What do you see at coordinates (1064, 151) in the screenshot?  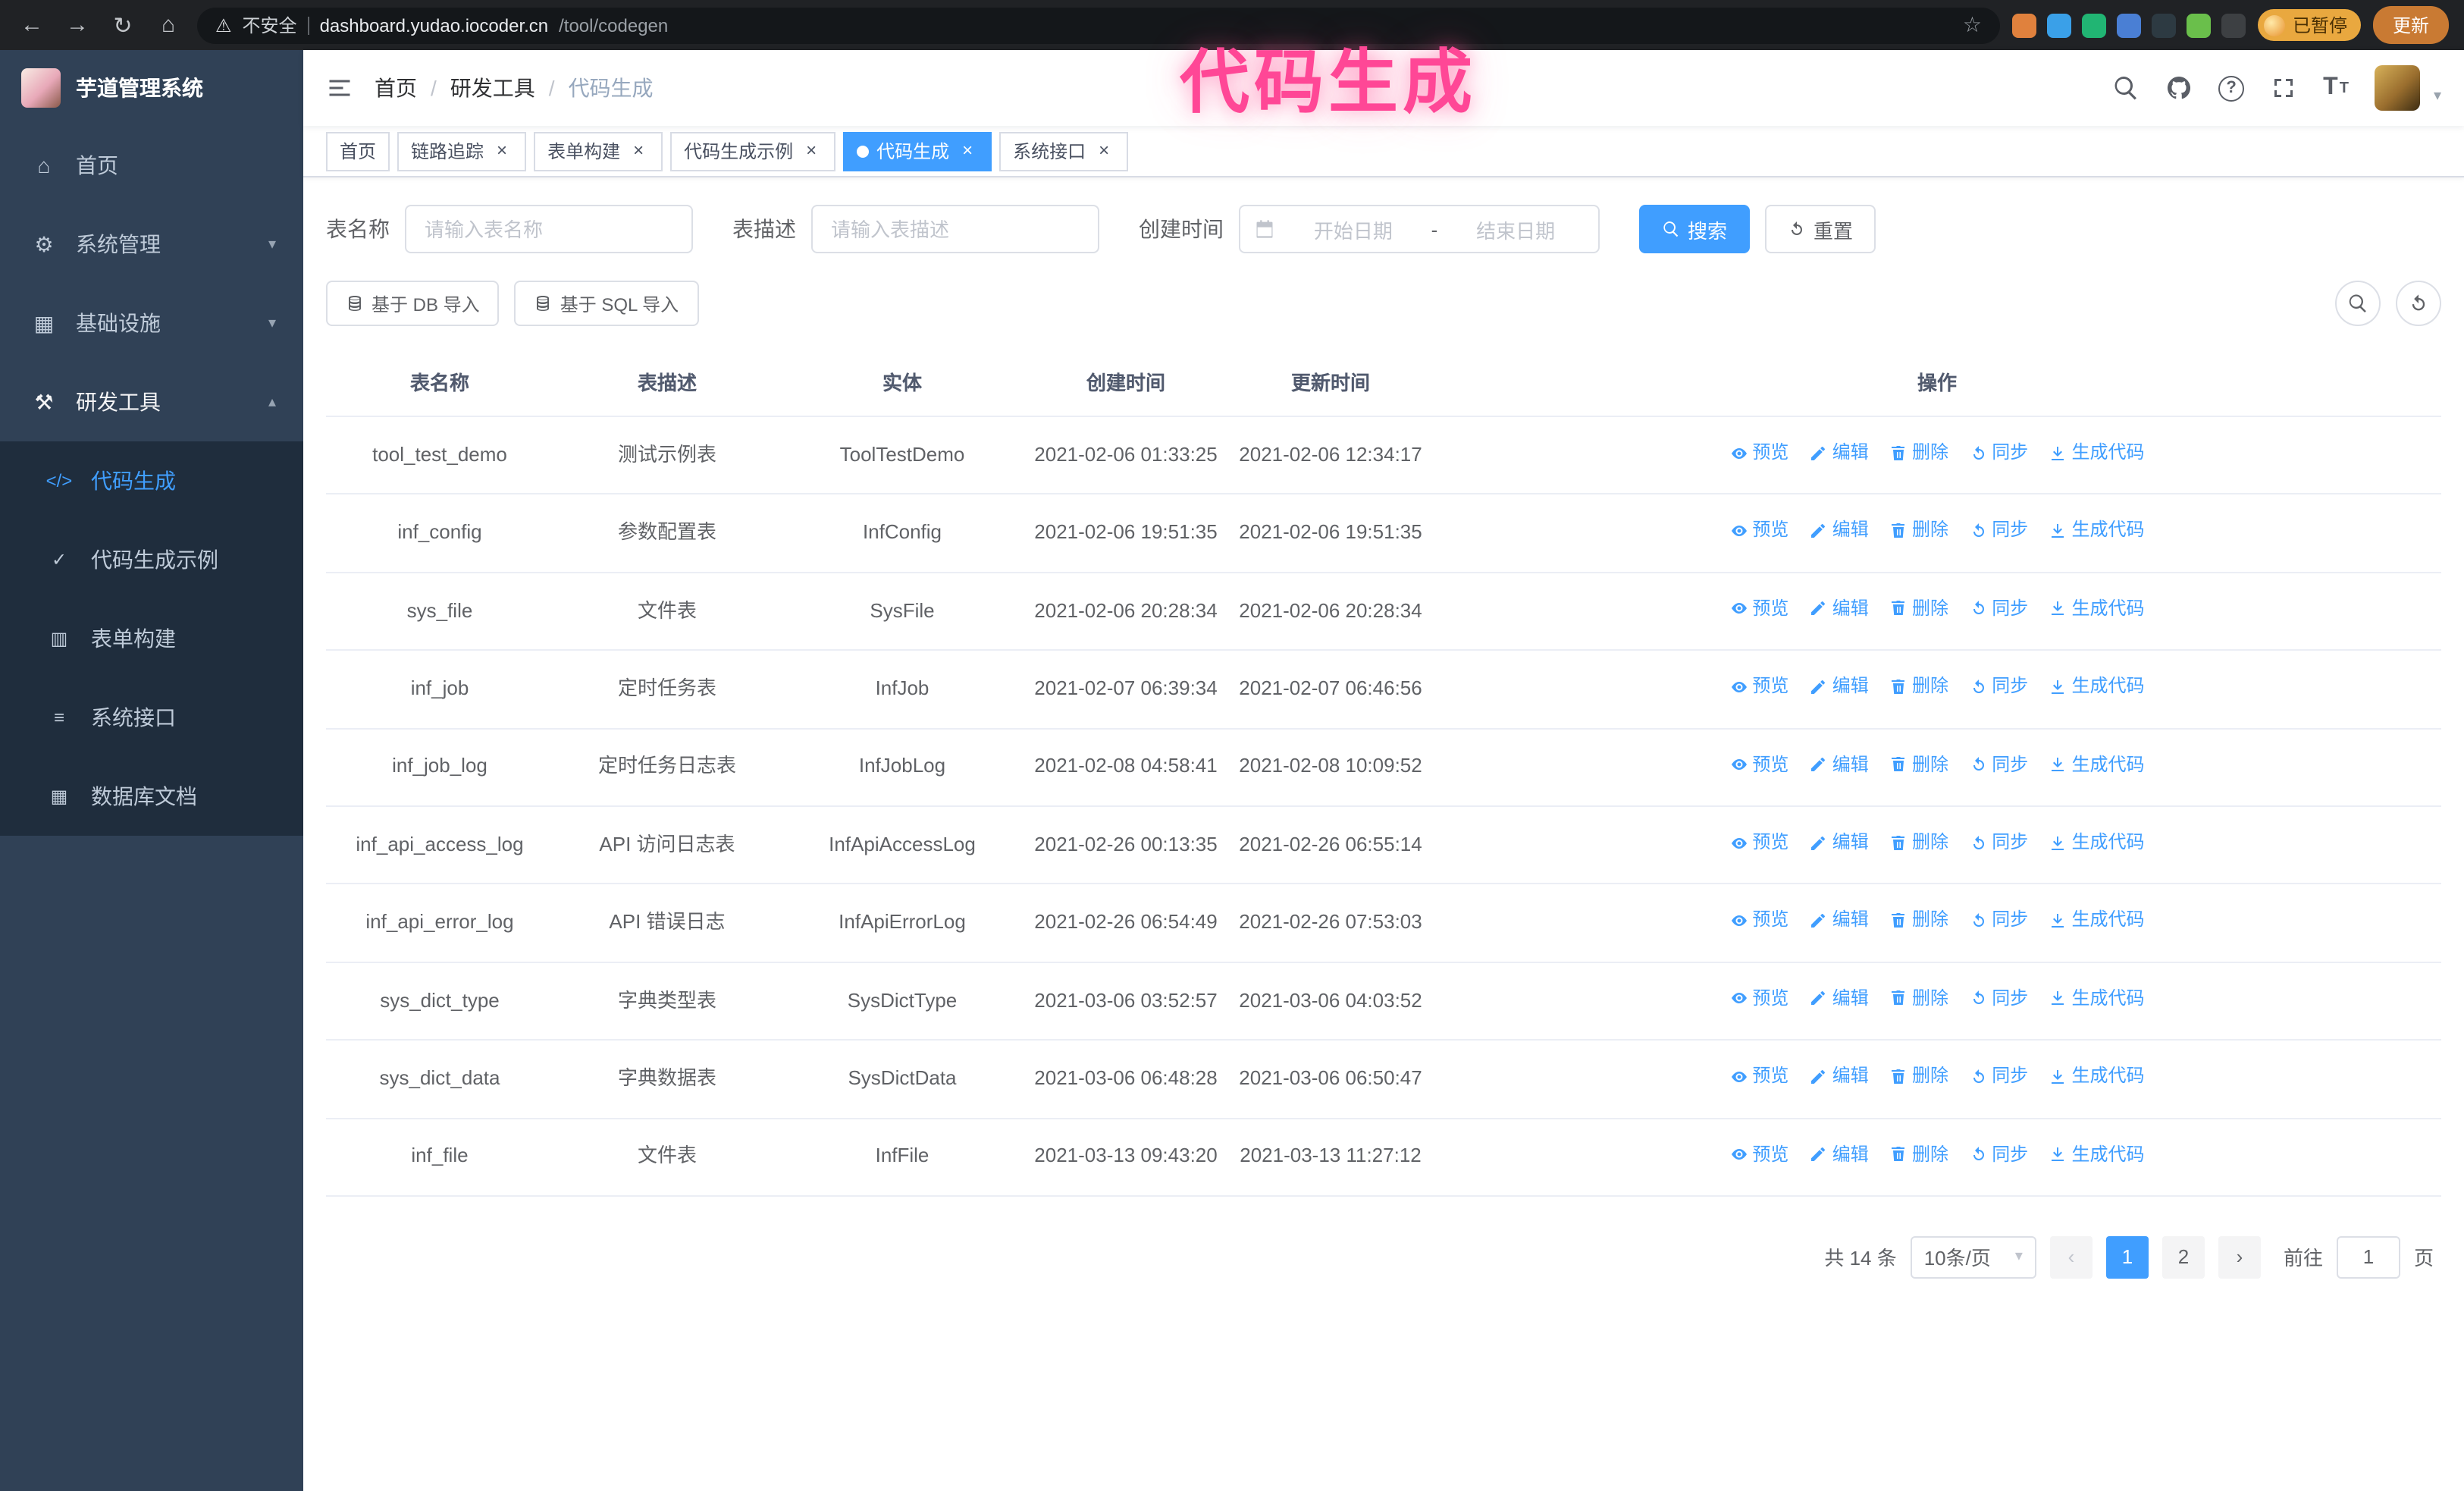 I see `tab: 系统接口 ×` at bounding box center [1064, 151].